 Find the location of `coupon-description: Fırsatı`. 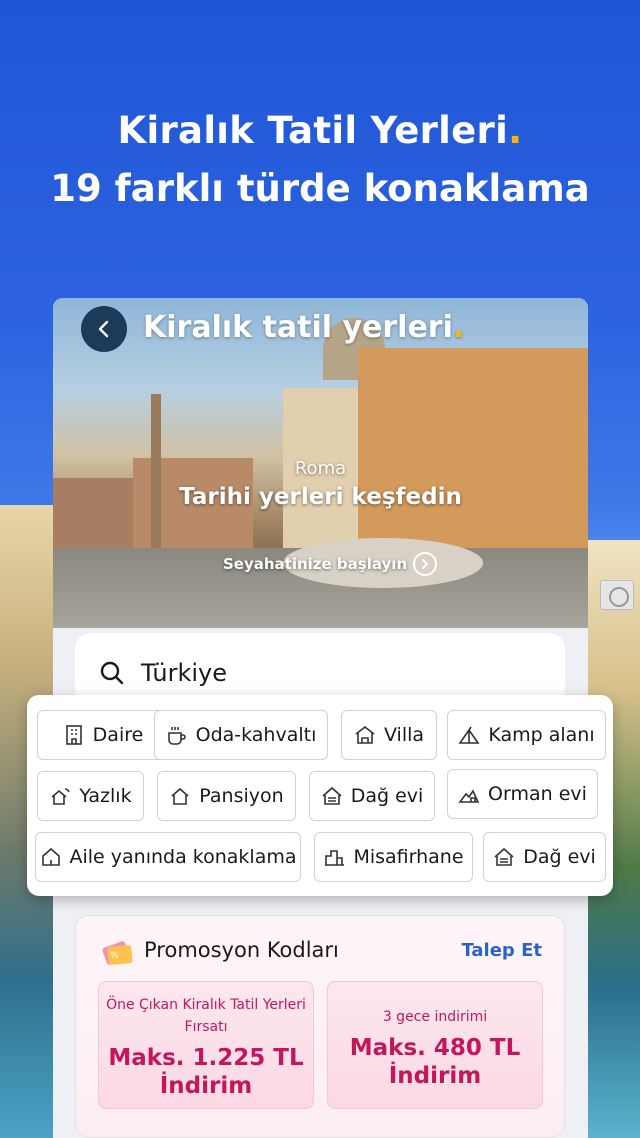

coupon-description: Fırsatı is located at coordinates (206, 1027).